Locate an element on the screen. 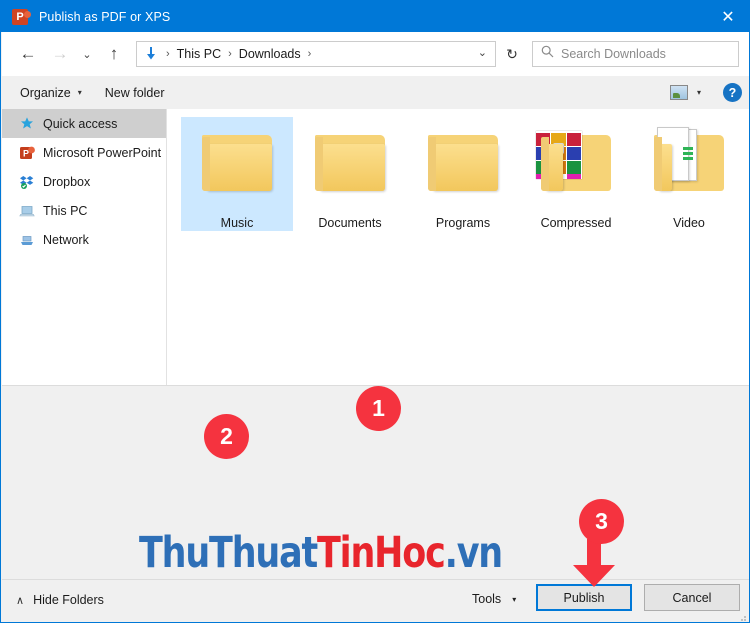 The width and height of the screenshot is (750, 623). search-icon is located at coordinates (547, 54).